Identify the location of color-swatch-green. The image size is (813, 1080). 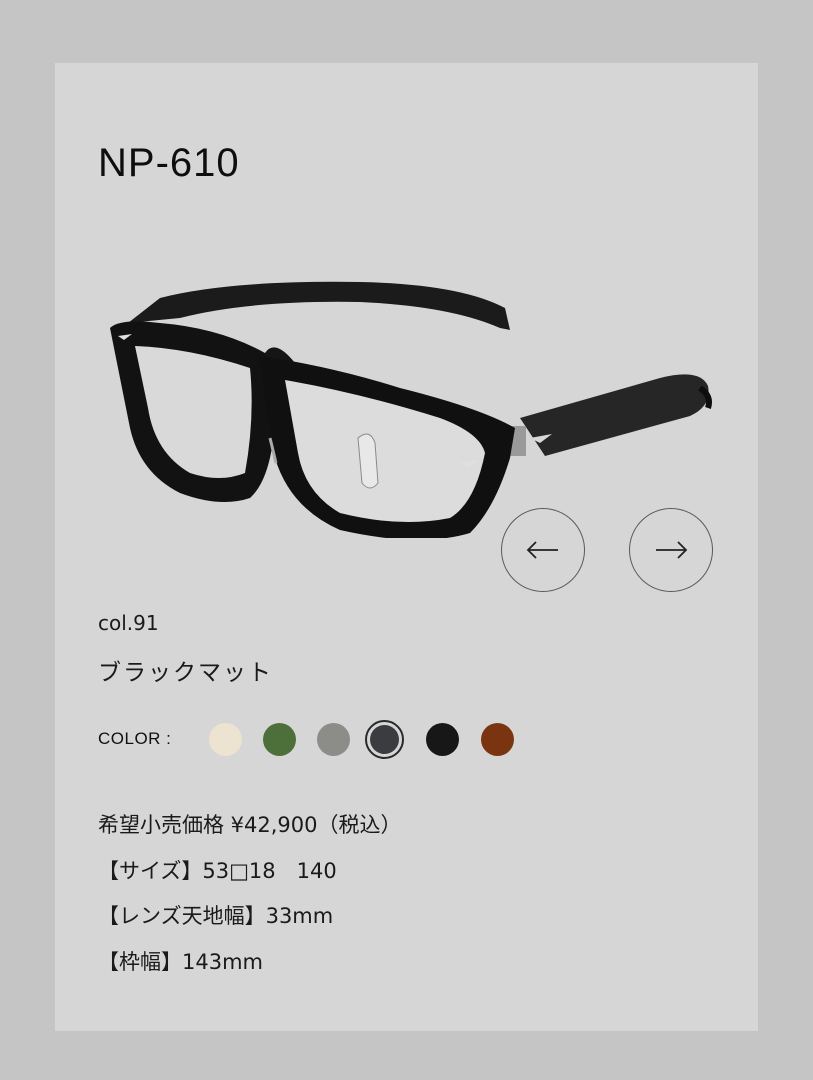
(279, 739).